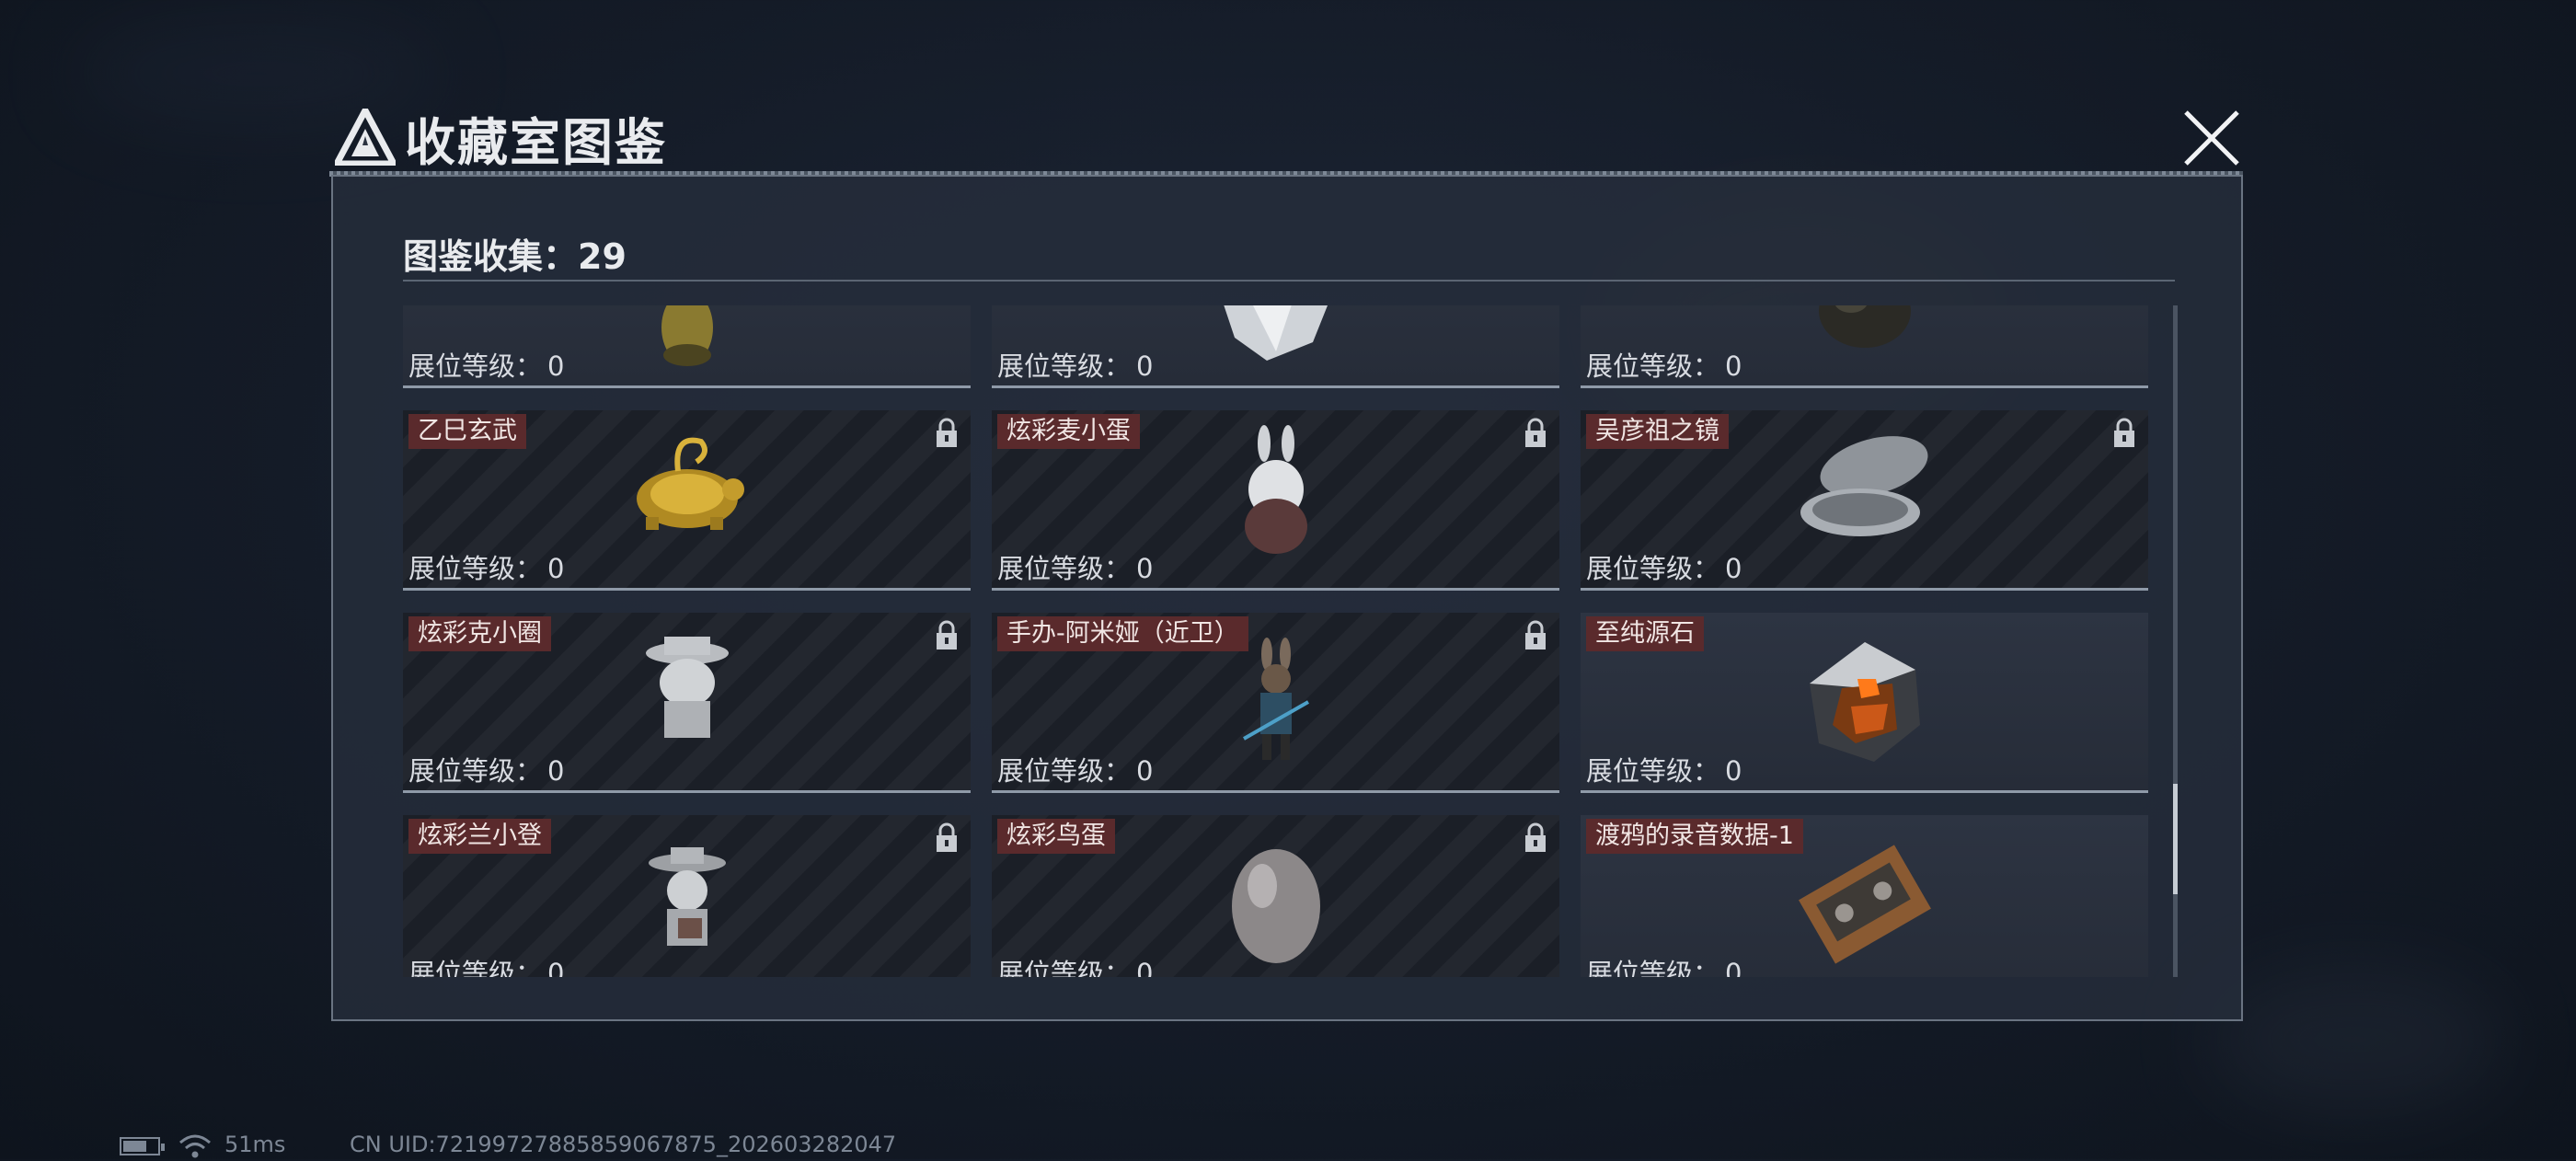 The width and height of the screenshot is (2576, 1161). I want to click on collection-card: 渡鸦的录音数据-1 展位等级： 0, so click(1864, 896).